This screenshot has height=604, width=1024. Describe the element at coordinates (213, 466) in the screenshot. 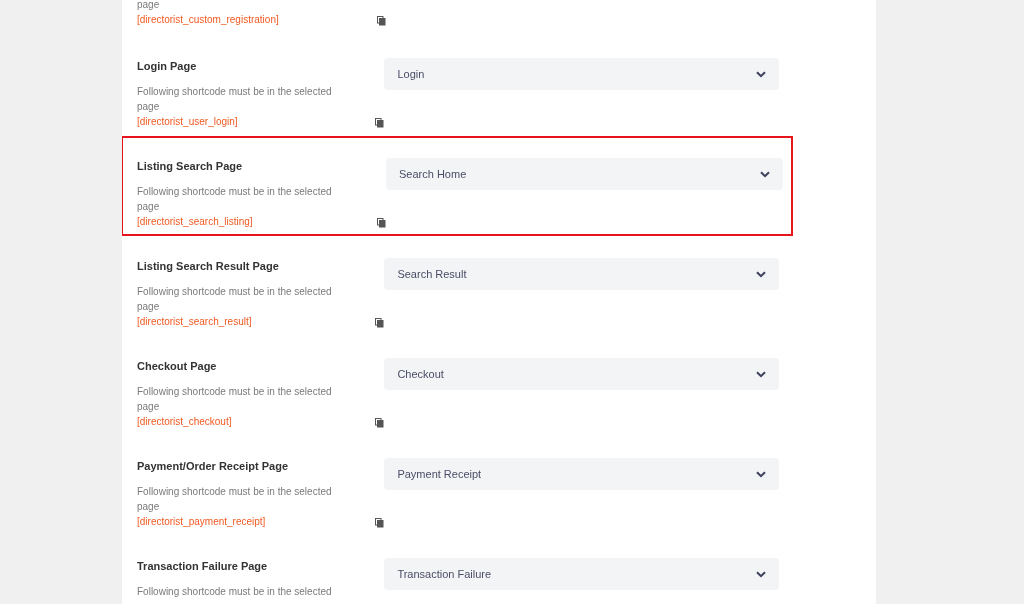

I see `setting-title: Payment/Order Receipt Page` at that location.